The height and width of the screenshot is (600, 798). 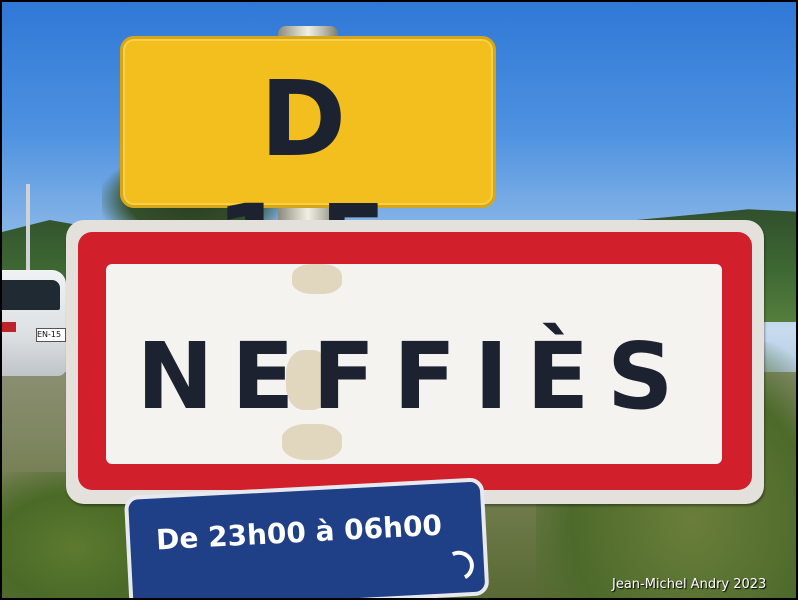 I want to click on hours-sign: De 23h00 à 06h00, so click(x=306, y=537).